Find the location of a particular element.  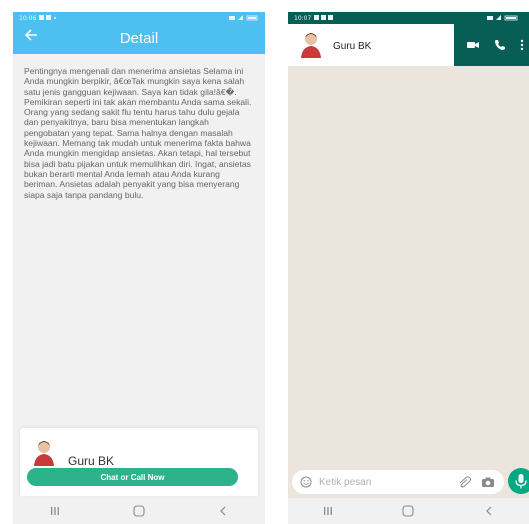

more-icon is located at coordinates (522, 45).